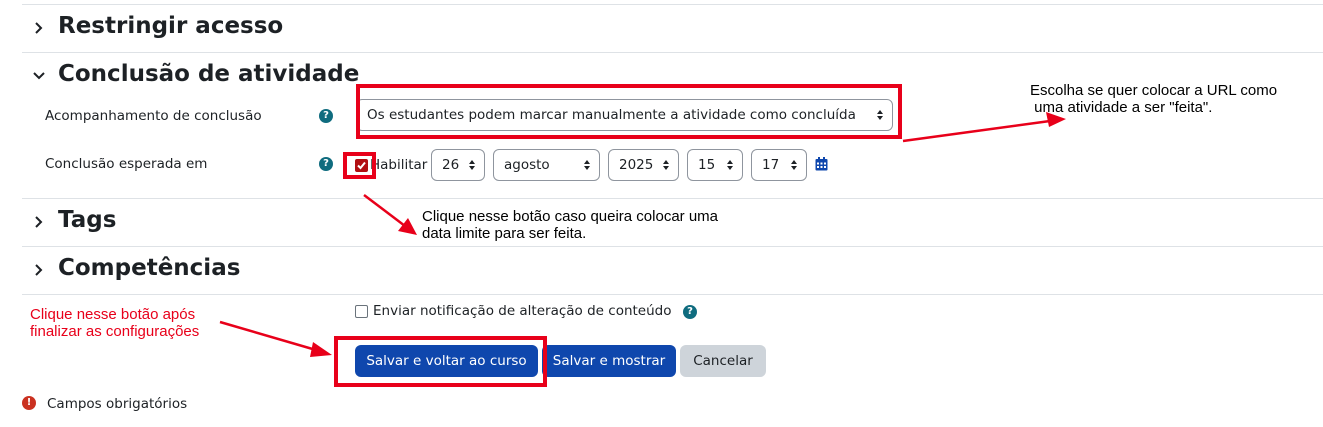  What do you see at coordinates (976, 131) in the screenshot?
I see `arrow-to-tracking-note` at bounding box center [976, 131].